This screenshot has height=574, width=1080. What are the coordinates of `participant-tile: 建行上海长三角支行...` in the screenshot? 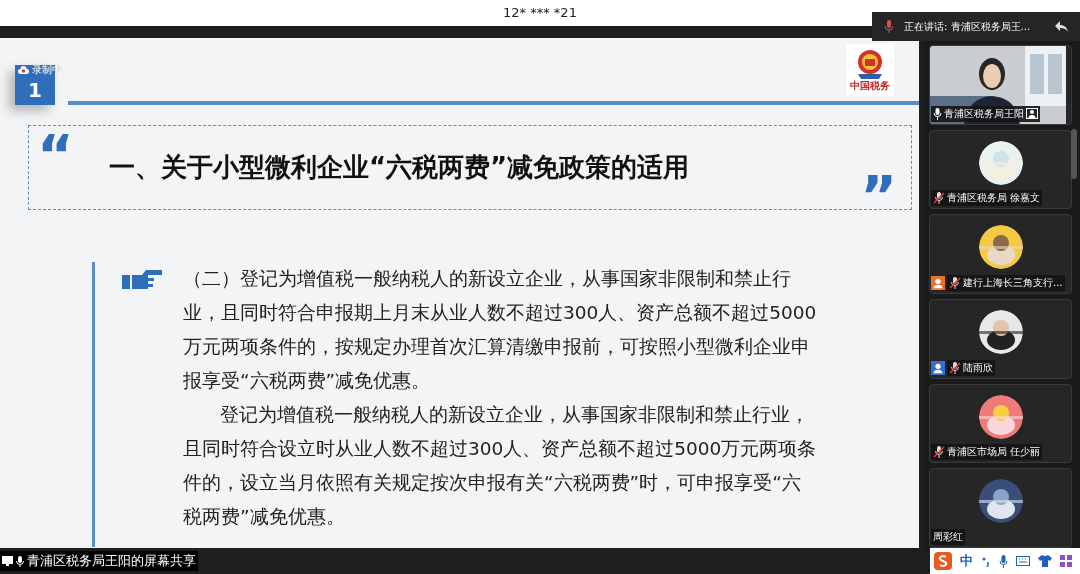 It's located at (1000, 254).